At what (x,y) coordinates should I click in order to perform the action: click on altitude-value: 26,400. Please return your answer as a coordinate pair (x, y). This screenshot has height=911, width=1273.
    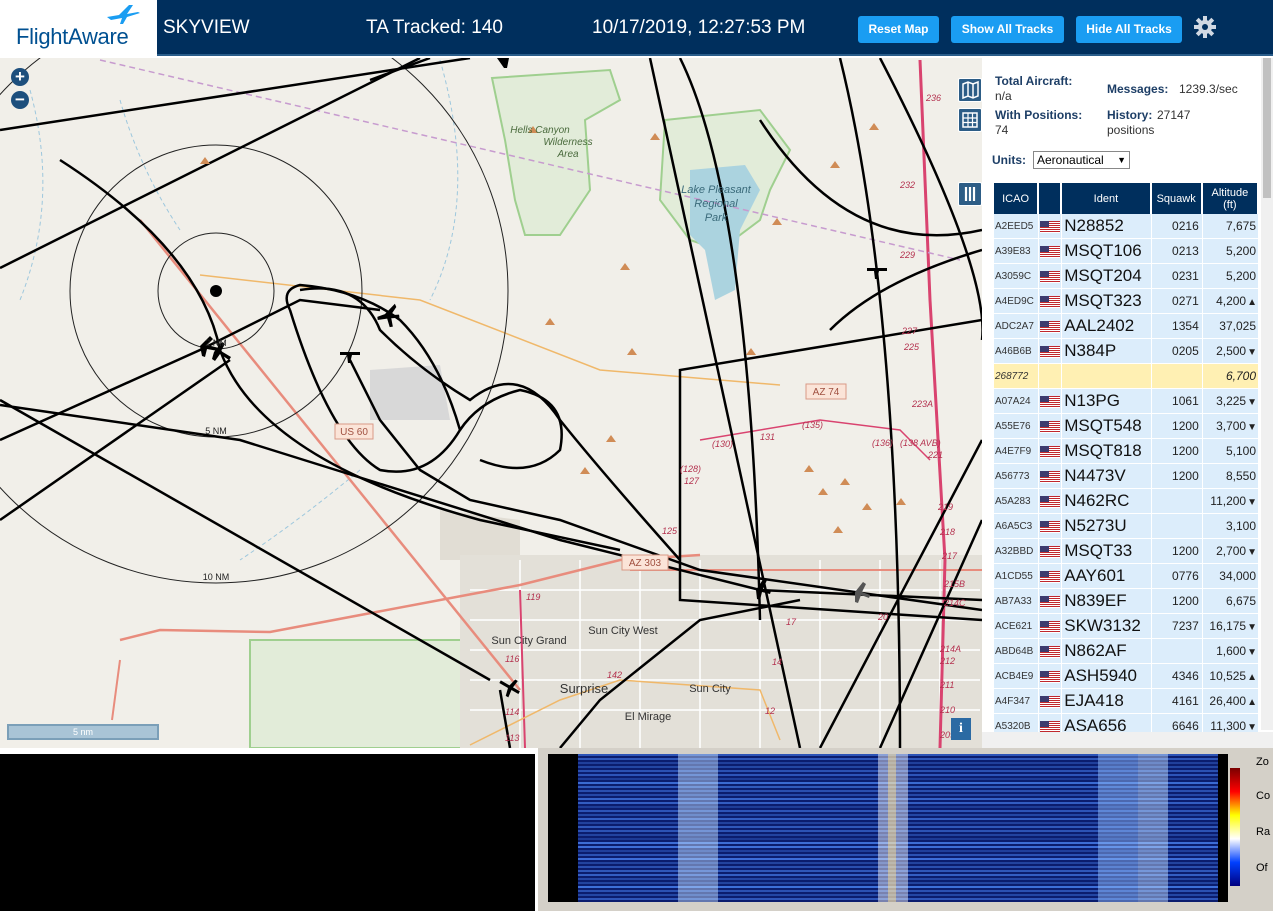
    Looking at the image, I should click on (1228, 701).